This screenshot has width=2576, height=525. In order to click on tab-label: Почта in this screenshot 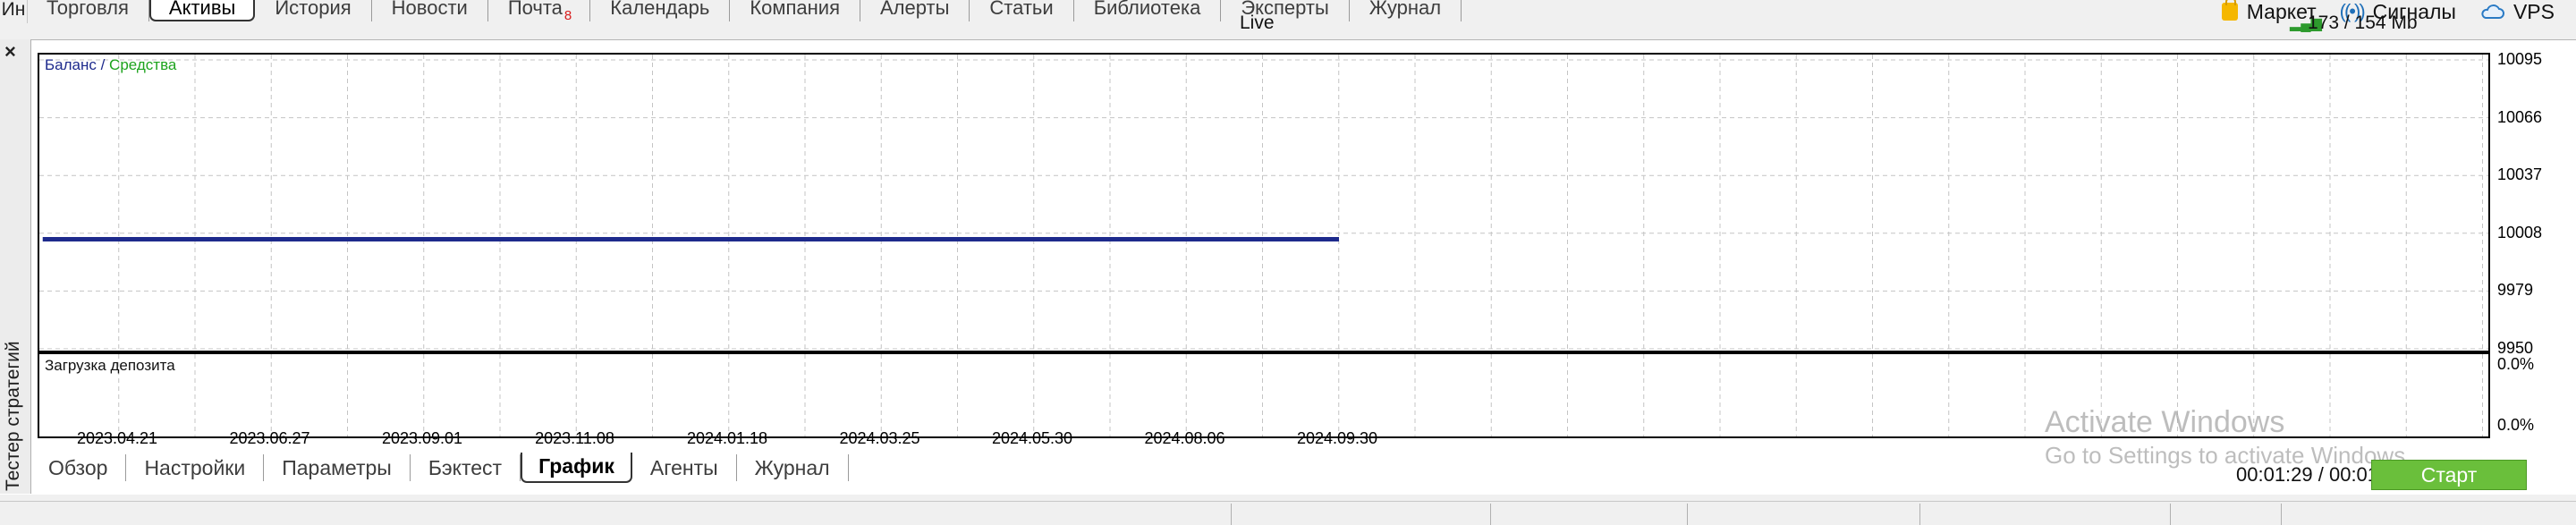, I will do `click(535, 9)`.